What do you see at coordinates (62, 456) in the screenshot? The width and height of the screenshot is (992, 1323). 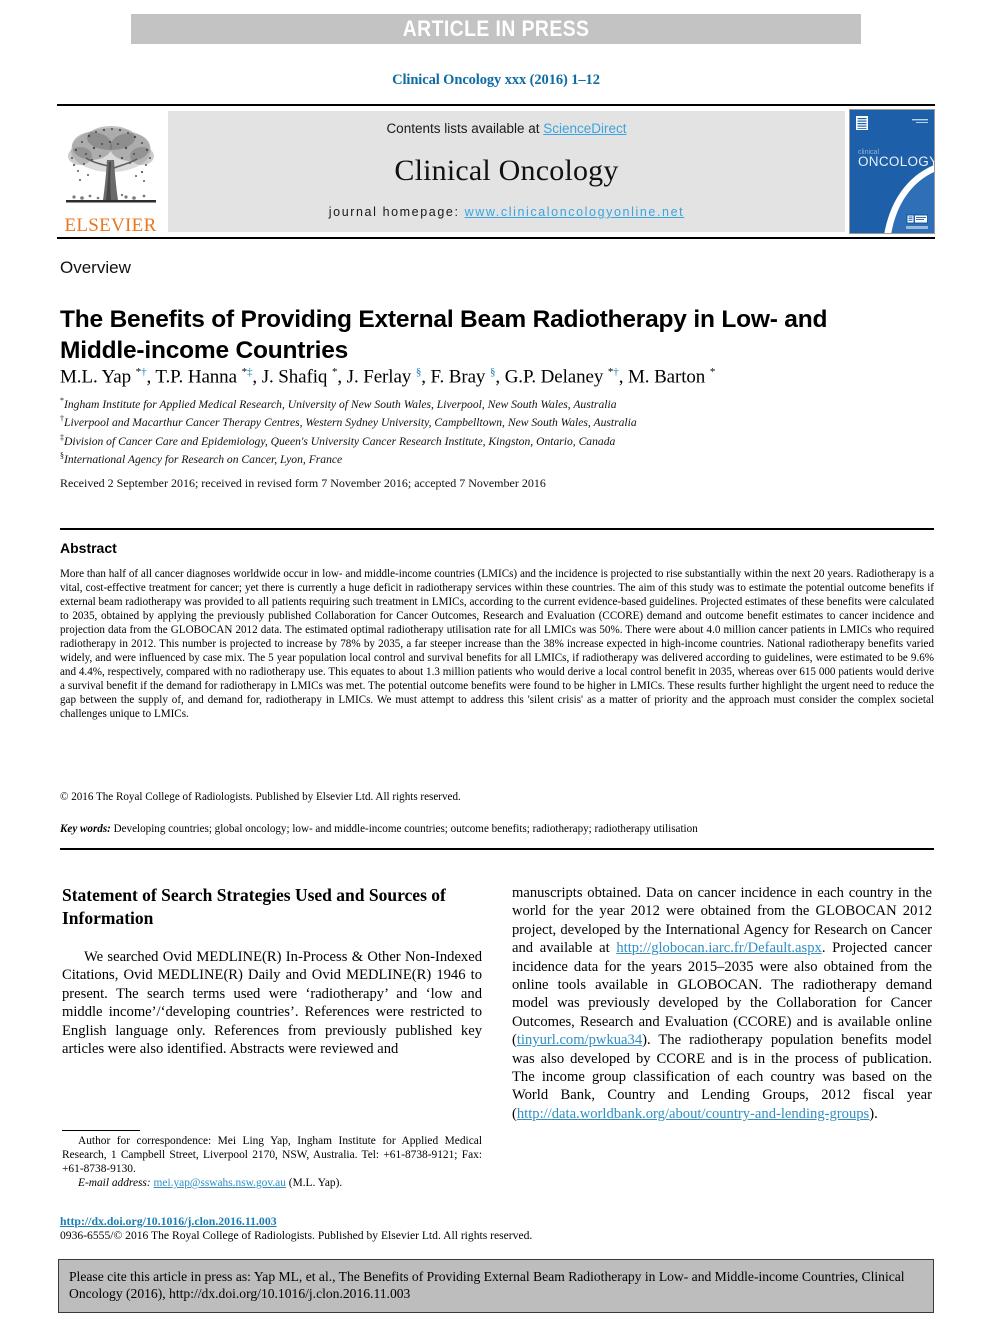 I see `affiliation-symbol: §` at bounding box center [62, 456].